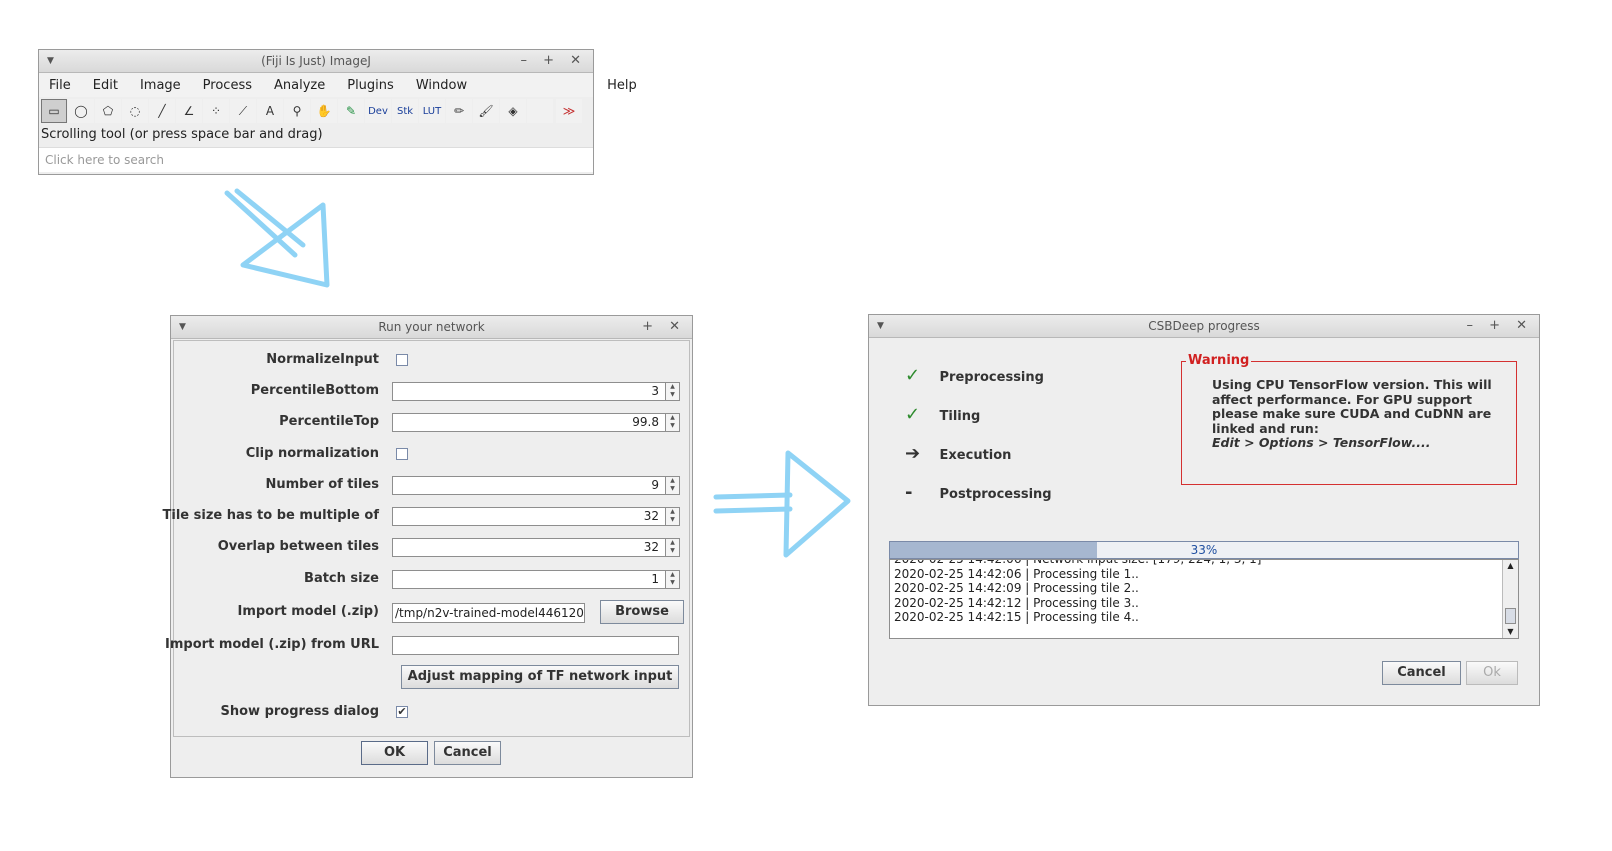 The height and width of the screenshot is (851, 1612). Describe the element at coordinates (378, 111) in the screenshot. I see `dev-tool-icon: Dev` at that location.